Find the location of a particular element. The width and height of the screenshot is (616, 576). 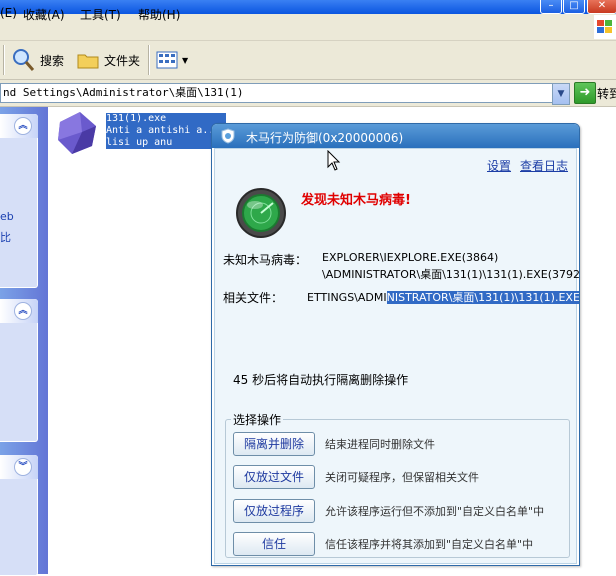

task-panel-text: eb is located at coordinates (7, 216).